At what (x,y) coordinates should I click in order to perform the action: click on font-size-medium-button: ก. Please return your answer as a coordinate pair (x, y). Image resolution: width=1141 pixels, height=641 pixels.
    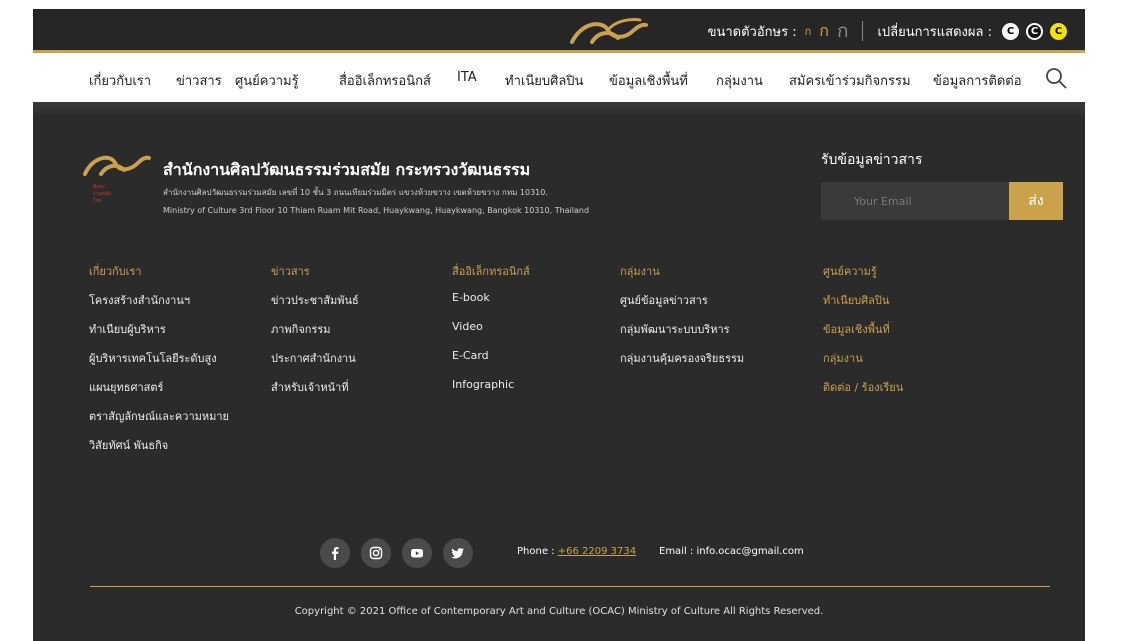
    Looking at the image, I should click on (824, 31).